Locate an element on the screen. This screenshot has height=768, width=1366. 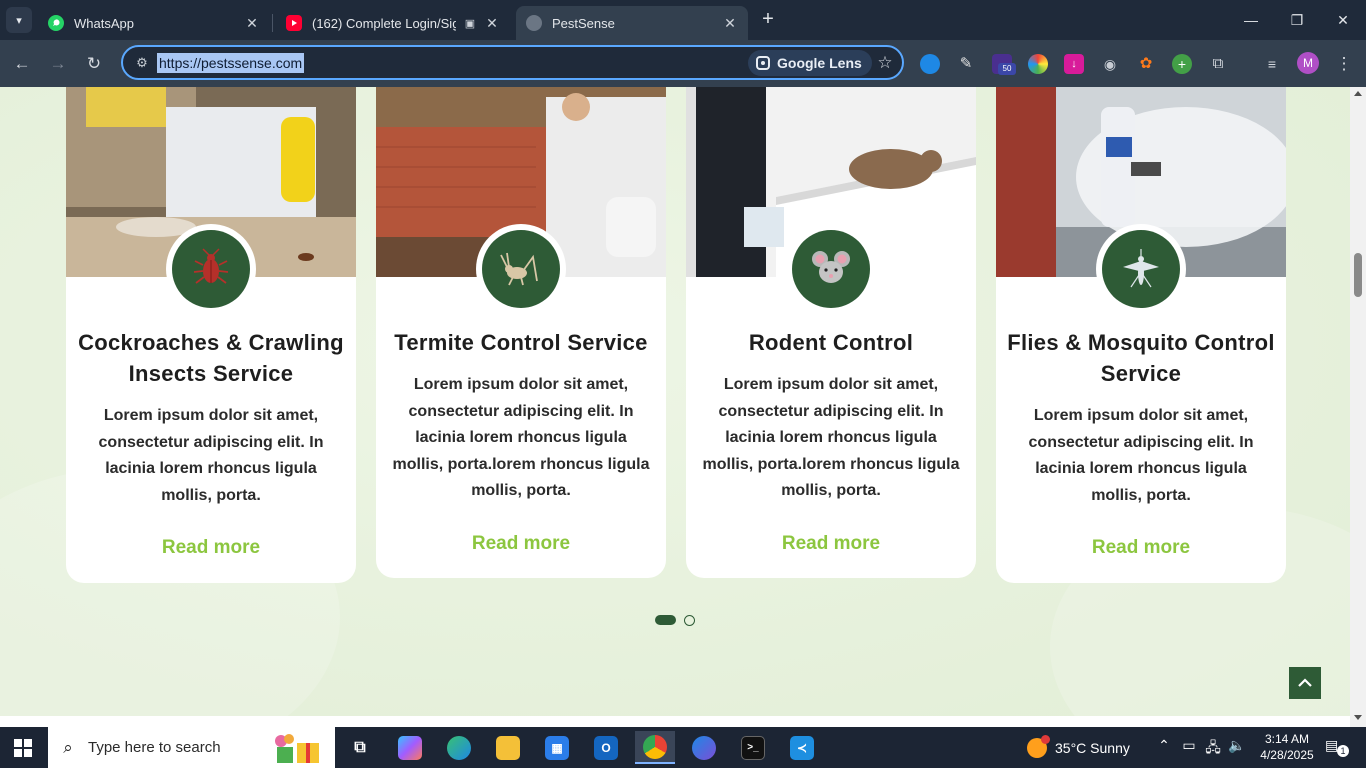
edge-profile-icon is located at coordinates (704, 747).